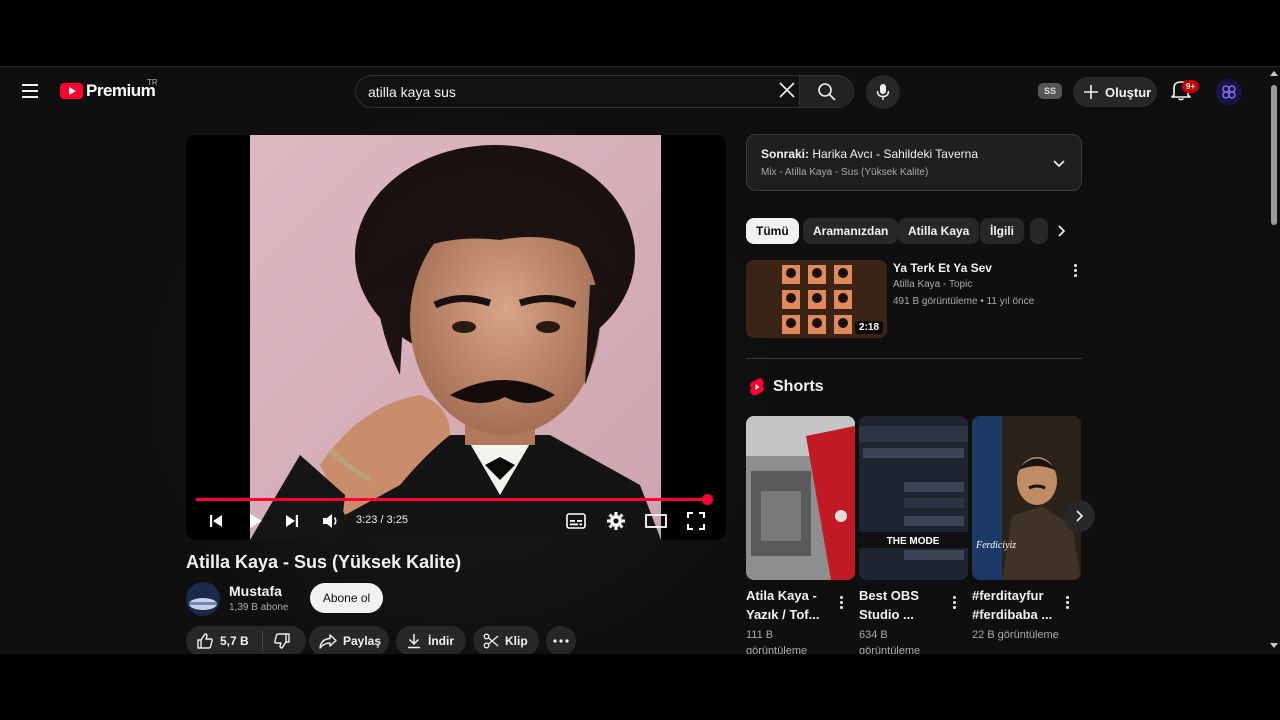 Image resolution: width=1280 pixels, height=720 pixels. What do you see at coordinates (932, 284) in the screenshot?
I see `recommended-channel: Atilla Kaya - Topic` at bounding box center [932, 284].